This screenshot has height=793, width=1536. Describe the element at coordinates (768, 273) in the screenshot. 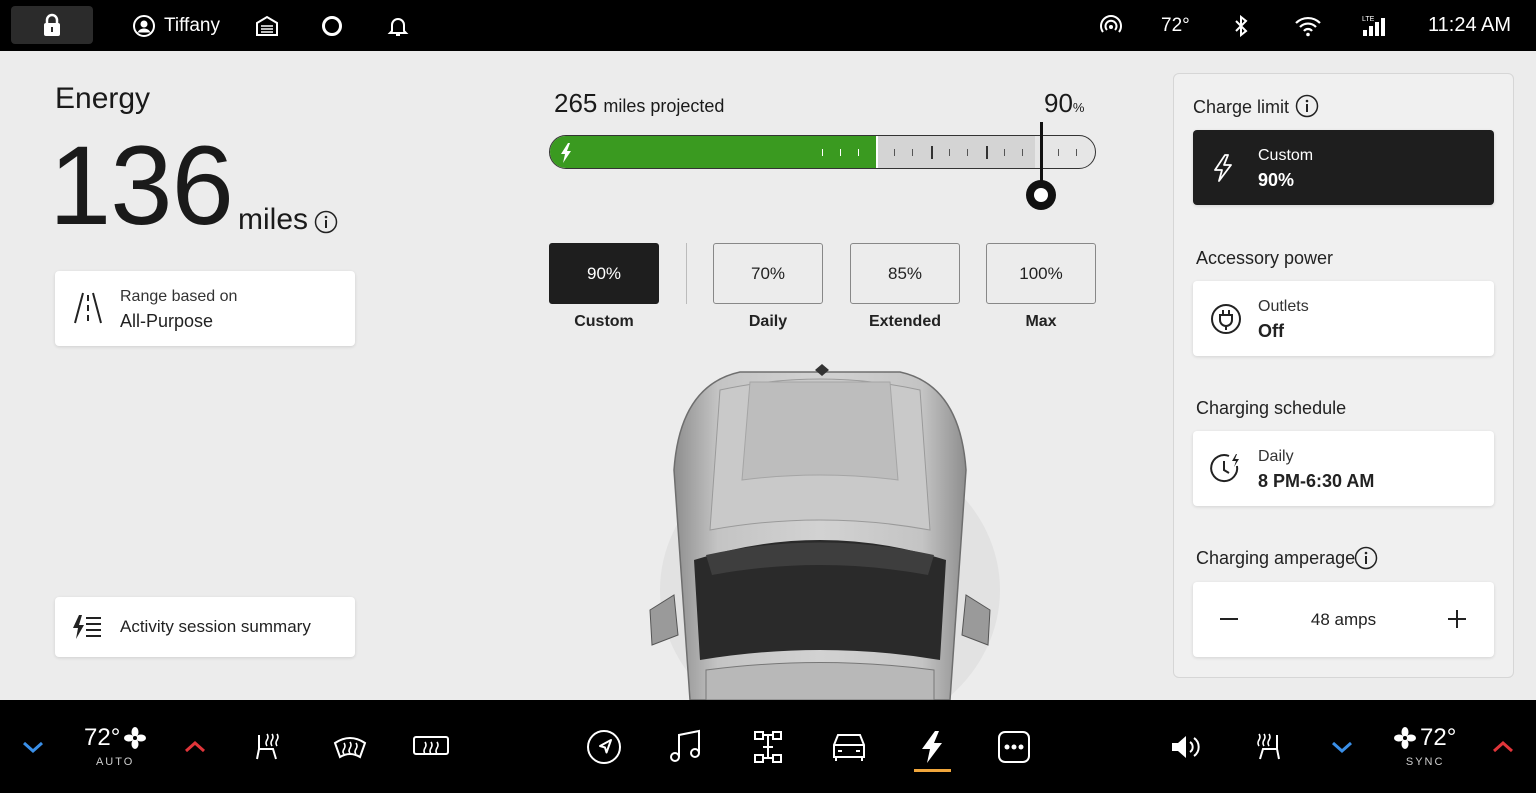

I see `preset-daily-button: 70%` at that location.